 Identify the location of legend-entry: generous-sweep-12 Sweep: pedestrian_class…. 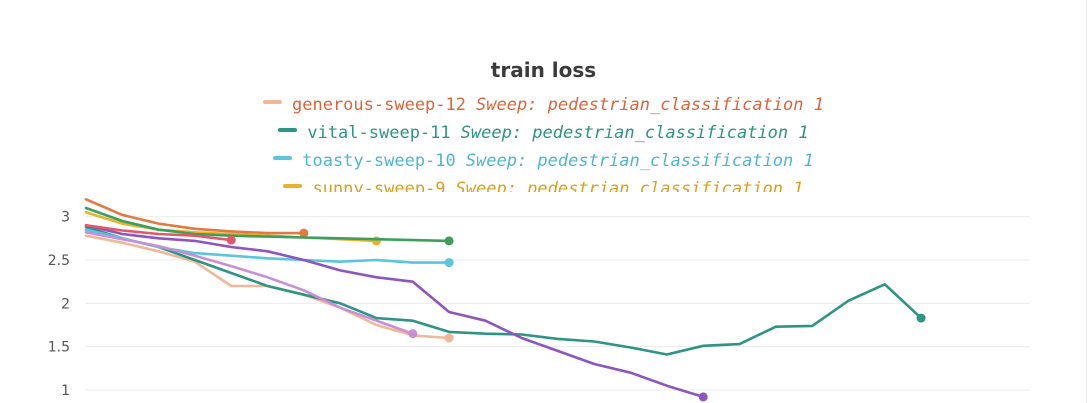
(543, 108).